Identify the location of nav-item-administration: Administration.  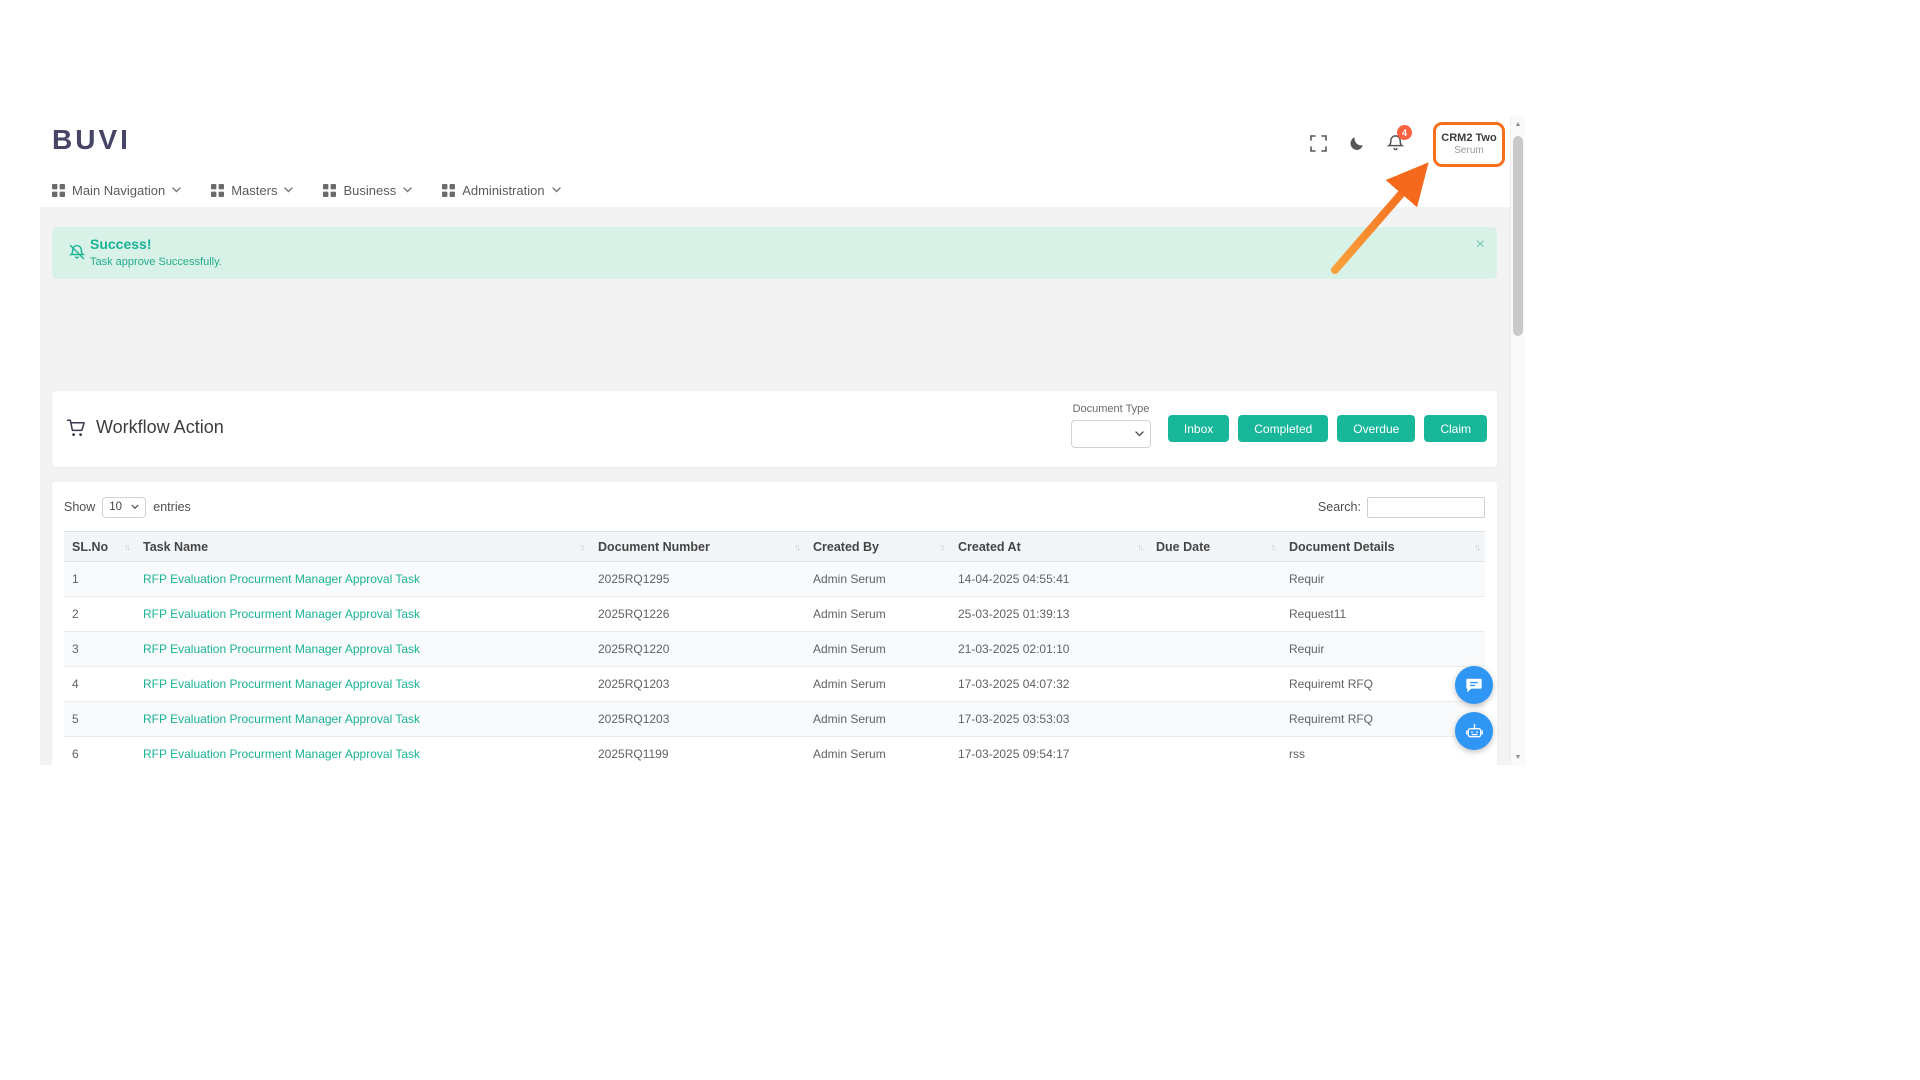
(501, 190).